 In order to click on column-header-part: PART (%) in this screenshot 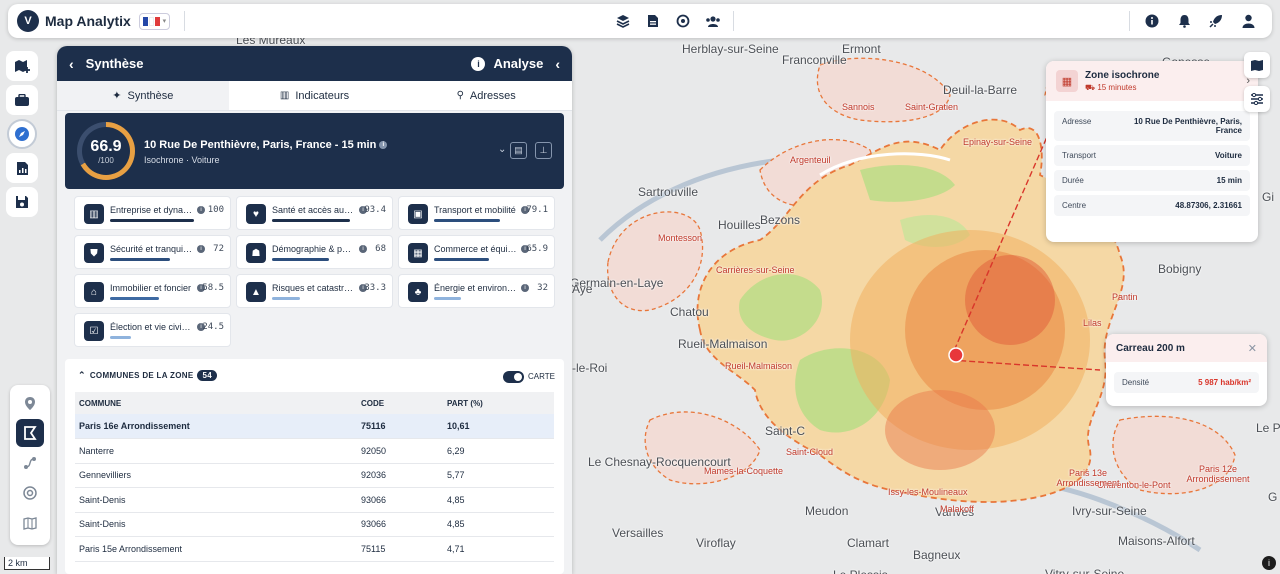, I will do `click(498, 403)`.